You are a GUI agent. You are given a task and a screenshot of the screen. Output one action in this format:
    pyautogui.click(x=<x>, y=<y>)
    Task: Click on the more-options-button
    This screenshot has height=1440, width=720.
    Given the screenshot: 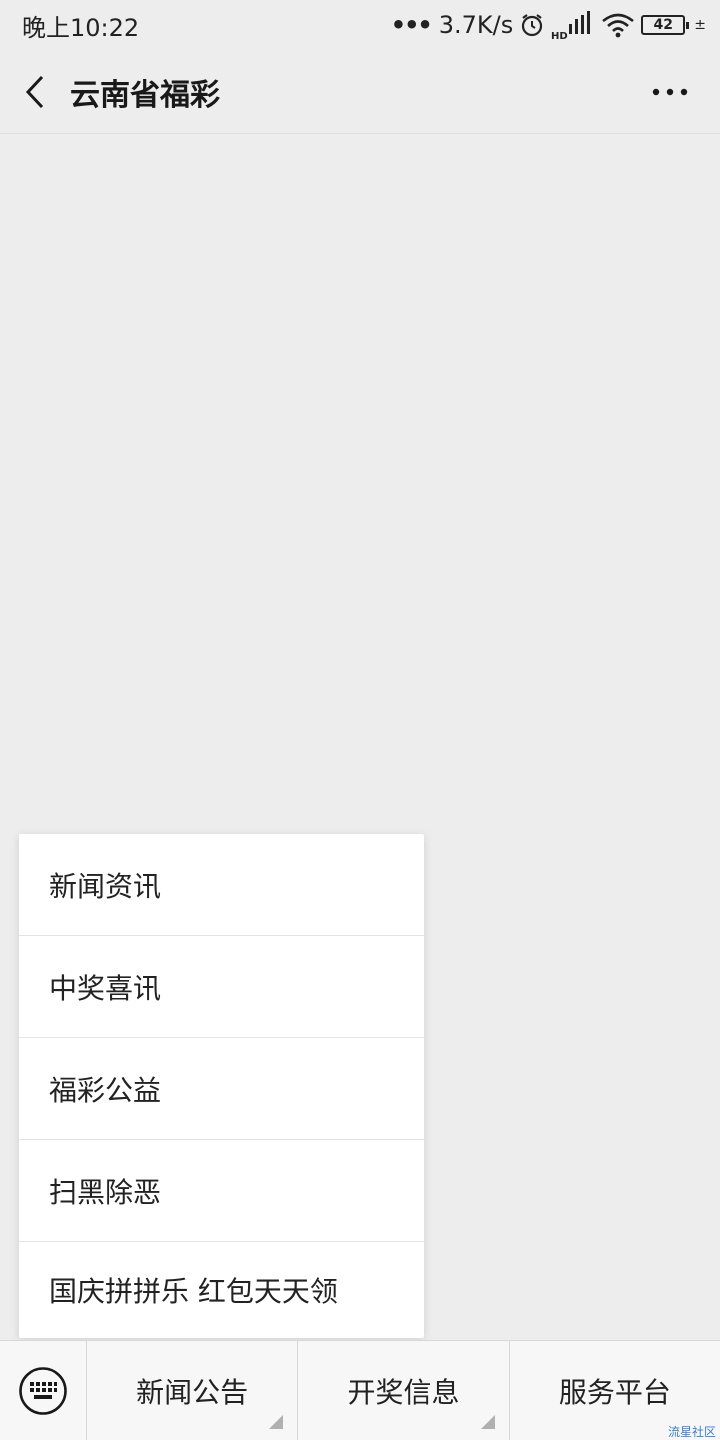 What is the action you would take?
    pyautogui.click(x=670, y=92)
    